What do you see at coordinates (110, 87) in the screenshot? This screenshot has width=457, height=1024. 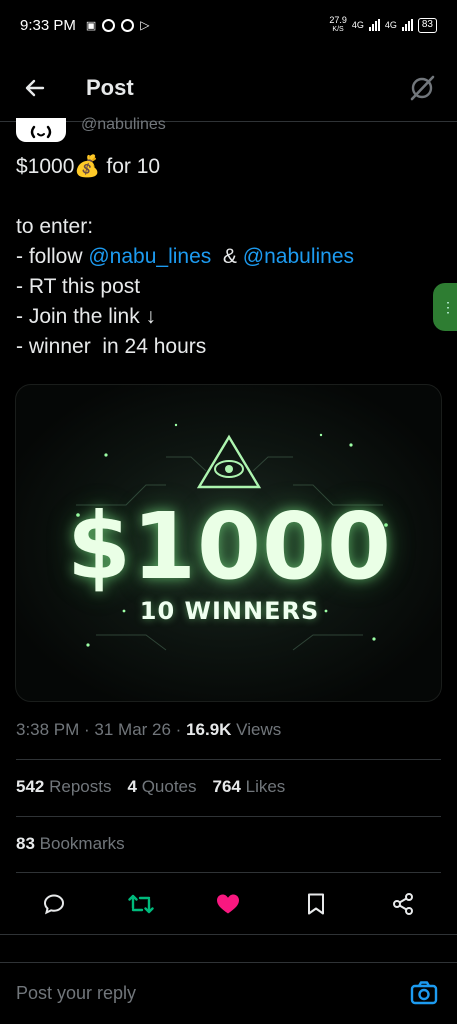 I see `page-title: Post` at bounding box center [110, 87].